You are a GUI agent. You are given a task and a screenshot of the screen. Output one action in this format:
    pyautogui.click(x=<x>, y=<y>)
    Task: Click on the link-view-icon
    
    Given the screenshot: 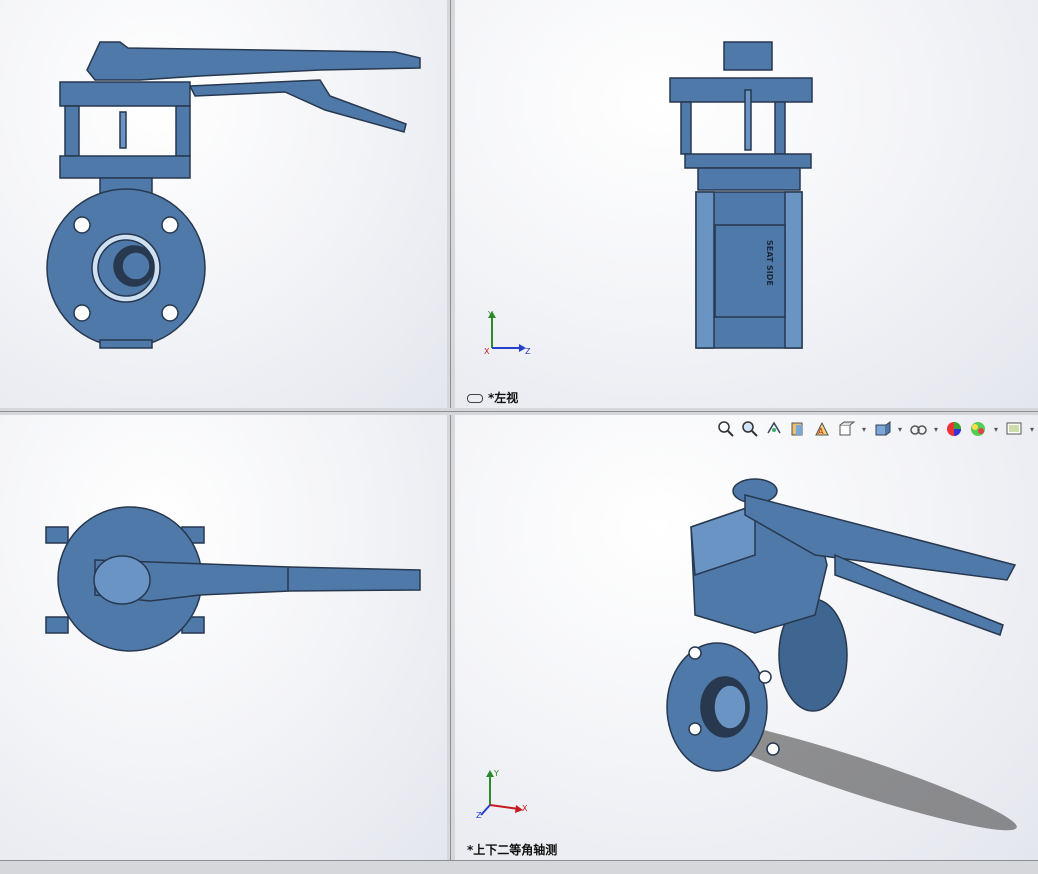 What is the action you would take?
    pyautogui.click(x=475, y=398)
    